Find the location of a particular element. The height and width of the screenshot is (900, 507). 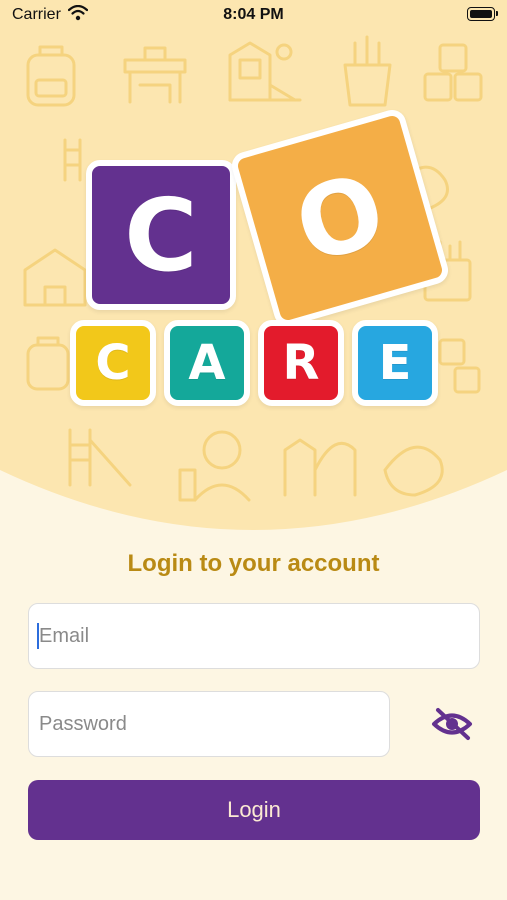

text-caret is located at coordinates (38, 636).